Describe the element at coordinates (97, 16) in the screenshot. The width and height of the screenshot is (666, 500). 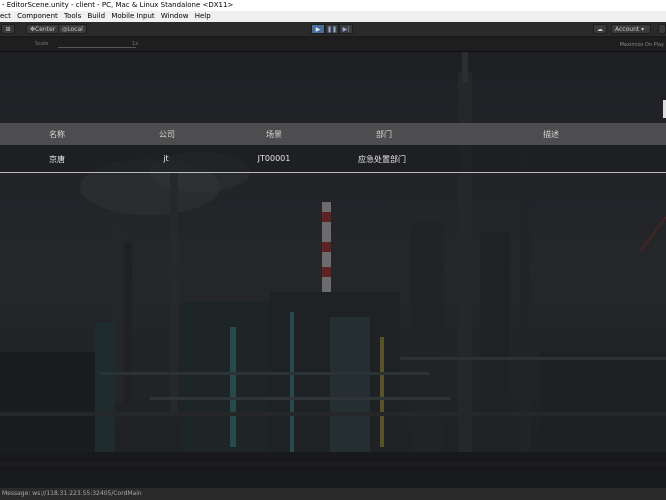
I see `menu-item-build: Build` at that location.